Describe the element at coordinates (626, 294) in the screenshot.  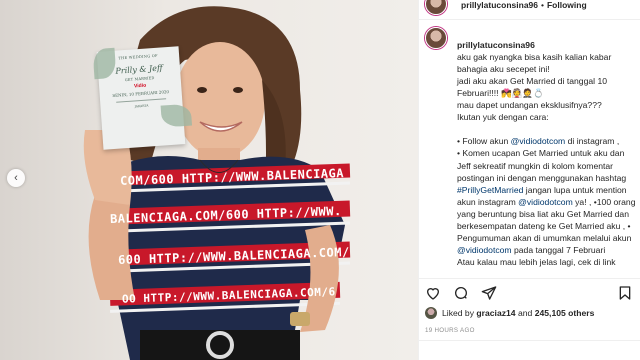
I see `bookmark-icon` at that location.